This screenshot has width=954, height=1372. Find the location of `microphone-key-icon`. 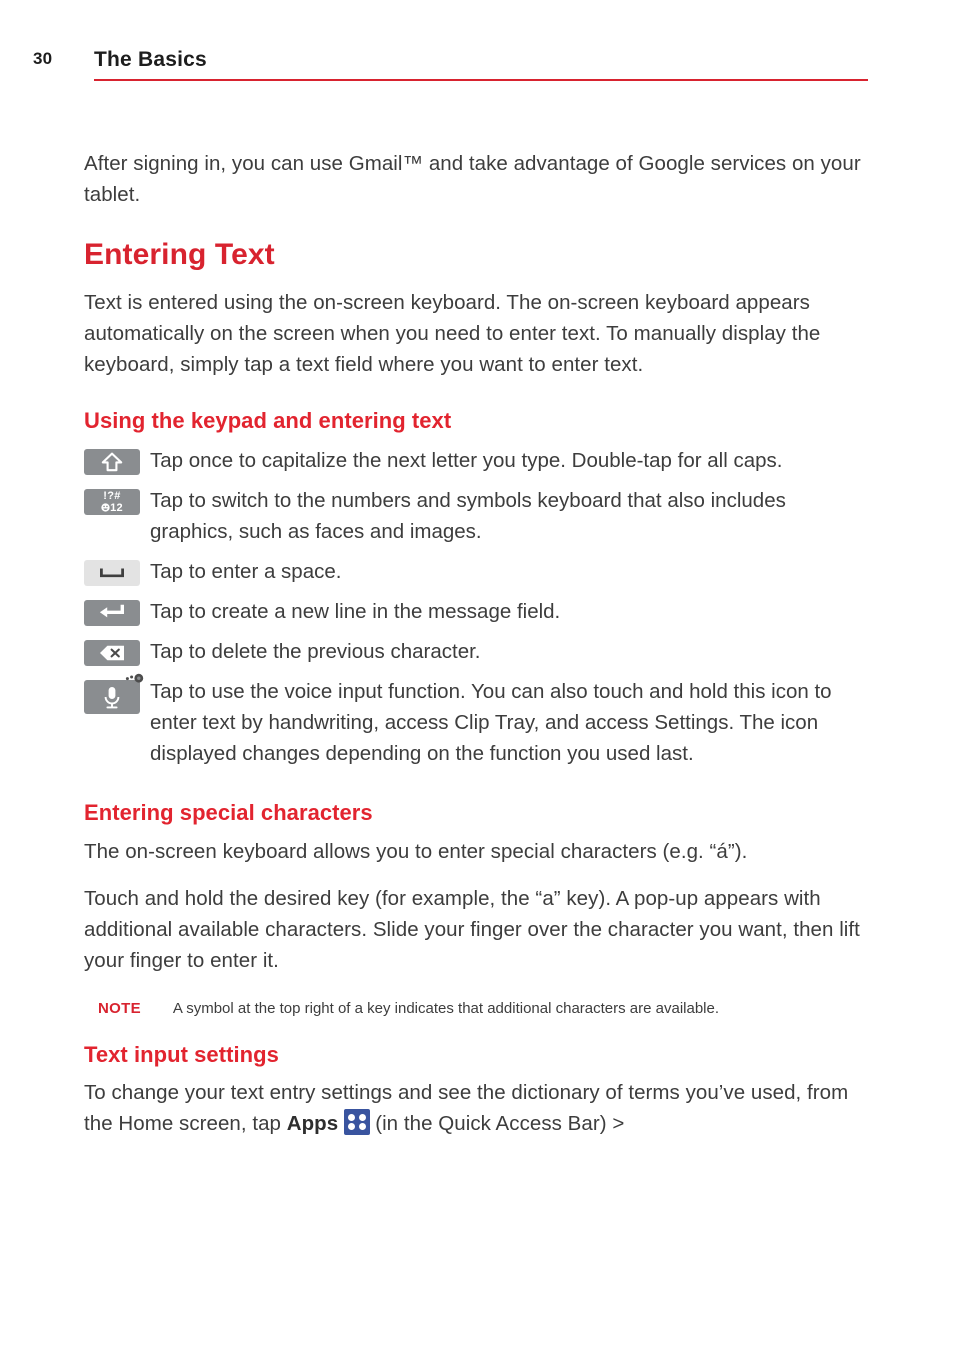

microphone-key-icon is located at coordinates (114, 694).